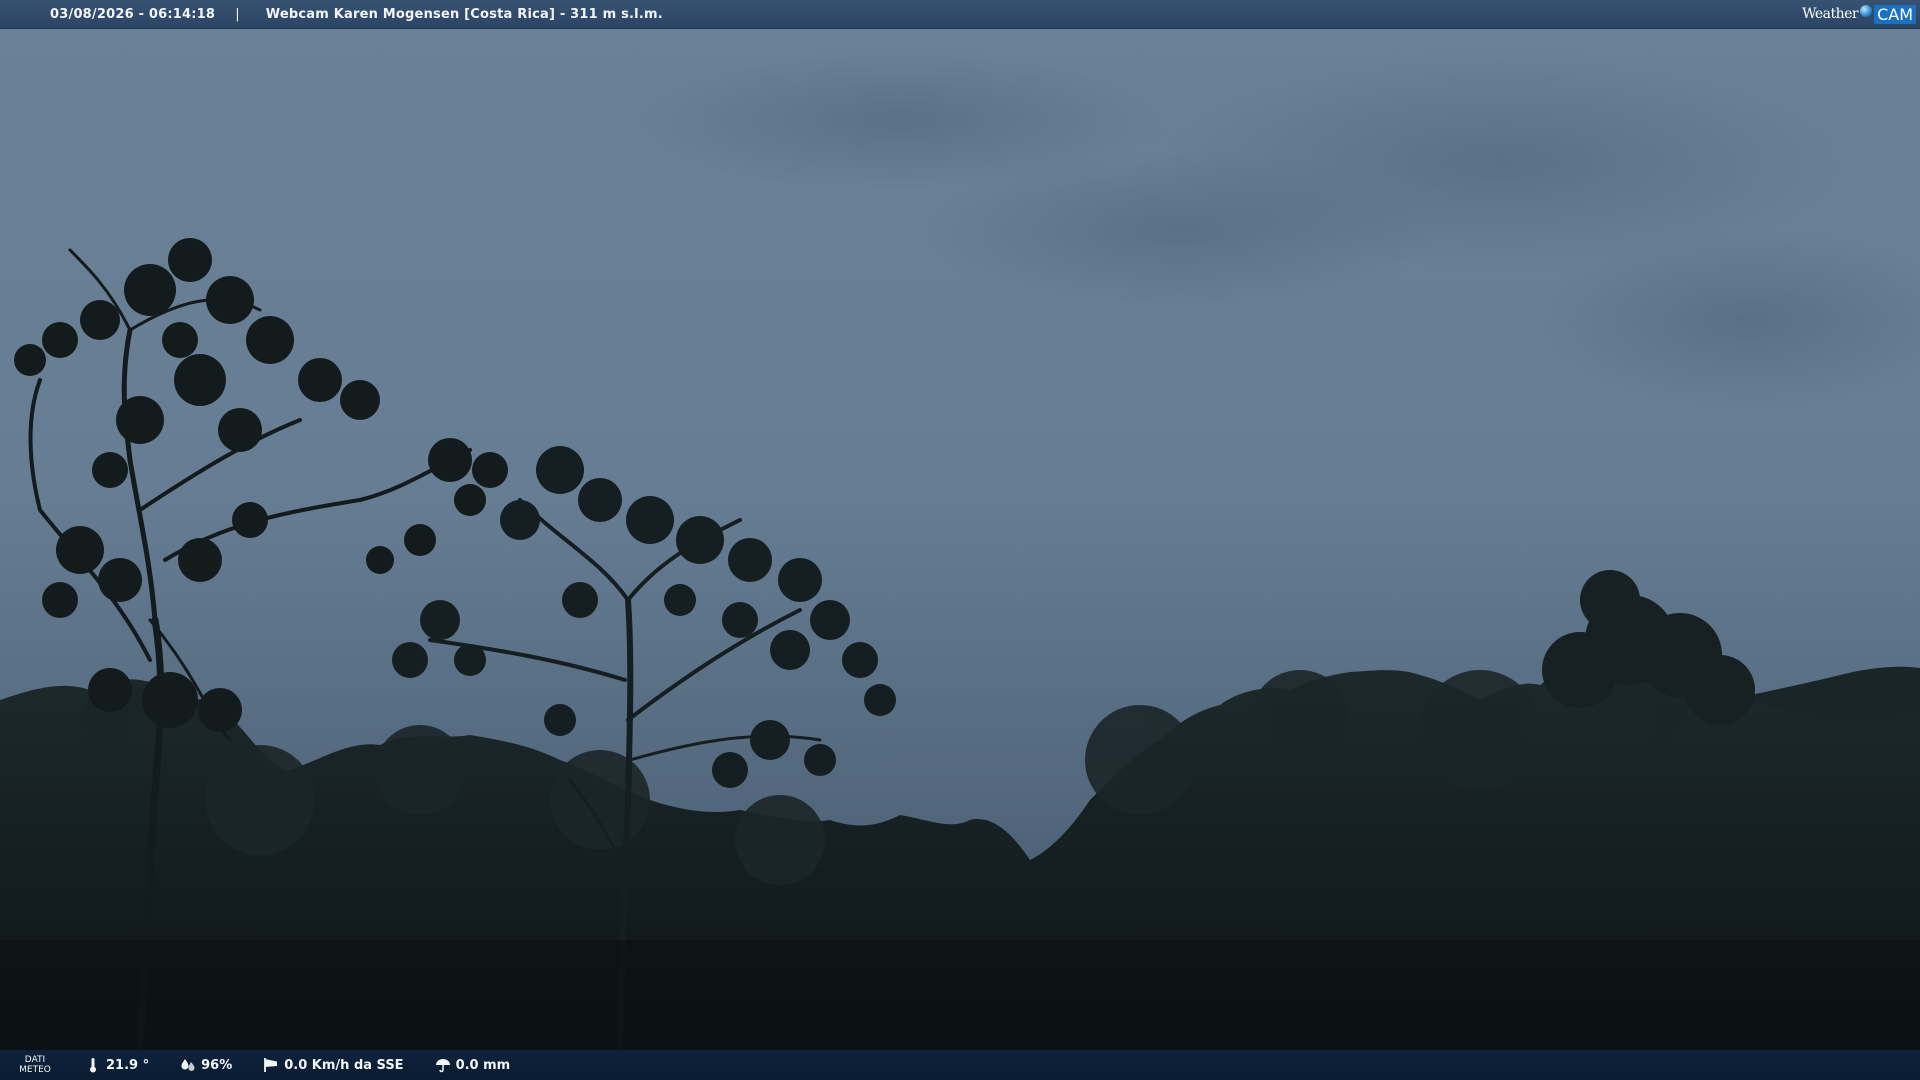  I want to click on humidity-value: 96%, so click(217, 1065).